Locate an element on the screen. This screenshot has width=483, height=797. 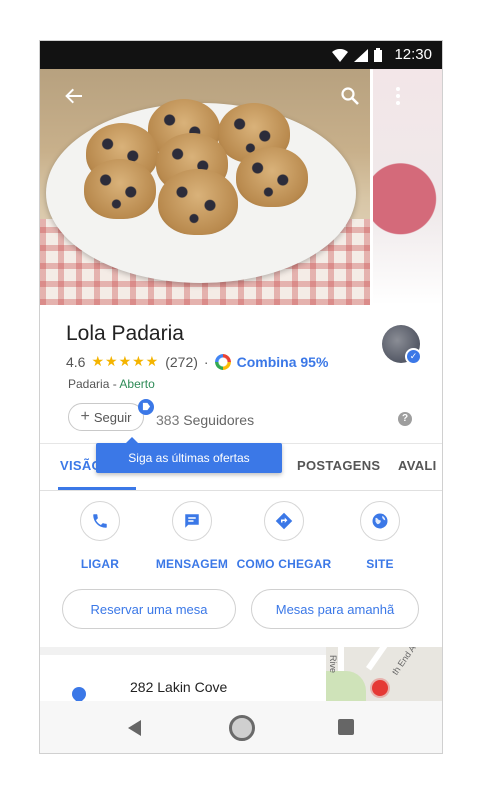
status-bar: 12:30 is located at coordinates (241, 55).